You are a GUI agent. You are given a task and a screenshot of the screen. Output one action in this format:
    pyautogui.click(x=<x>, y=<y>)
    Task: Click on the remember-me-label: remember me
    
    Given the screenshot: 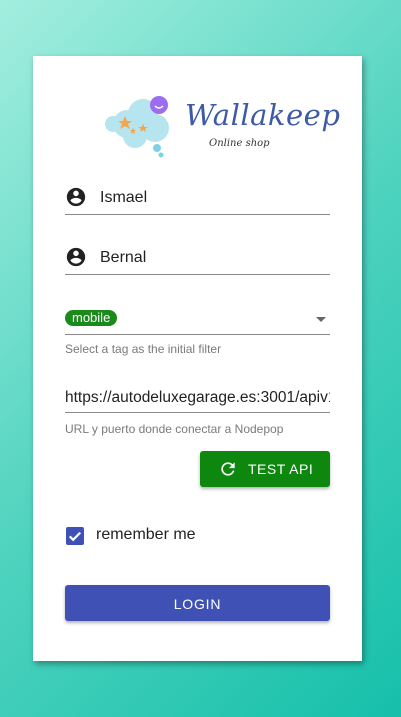 What is the action you would take?
    pyautogui.click(x=146, y=535)
    